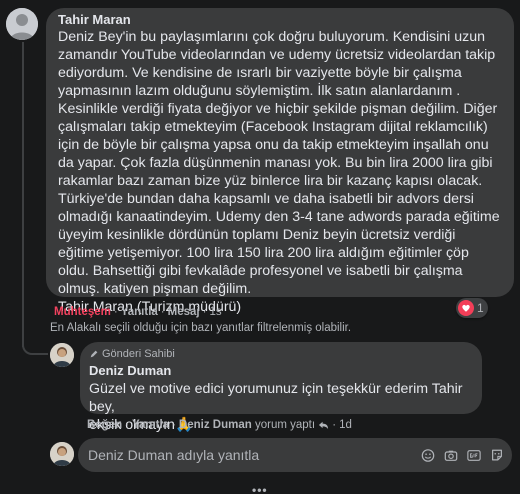 This screenshot has width=520, height=494. I want to click on like-button: Beğen, so click(104, 425).